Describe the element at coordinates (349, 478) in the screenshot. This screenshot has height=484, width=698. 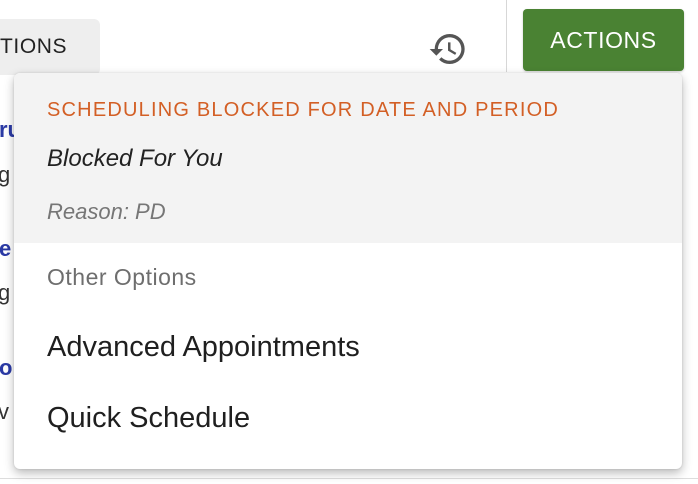
I see `divider` at that location.